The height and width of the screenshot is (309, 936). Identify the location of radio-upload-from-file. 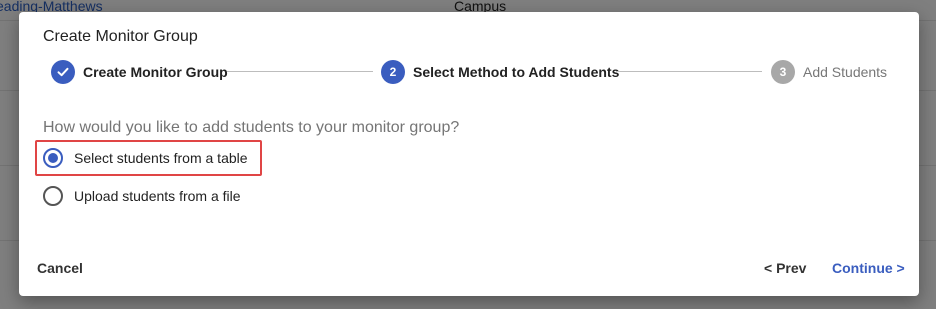
(53, 196).